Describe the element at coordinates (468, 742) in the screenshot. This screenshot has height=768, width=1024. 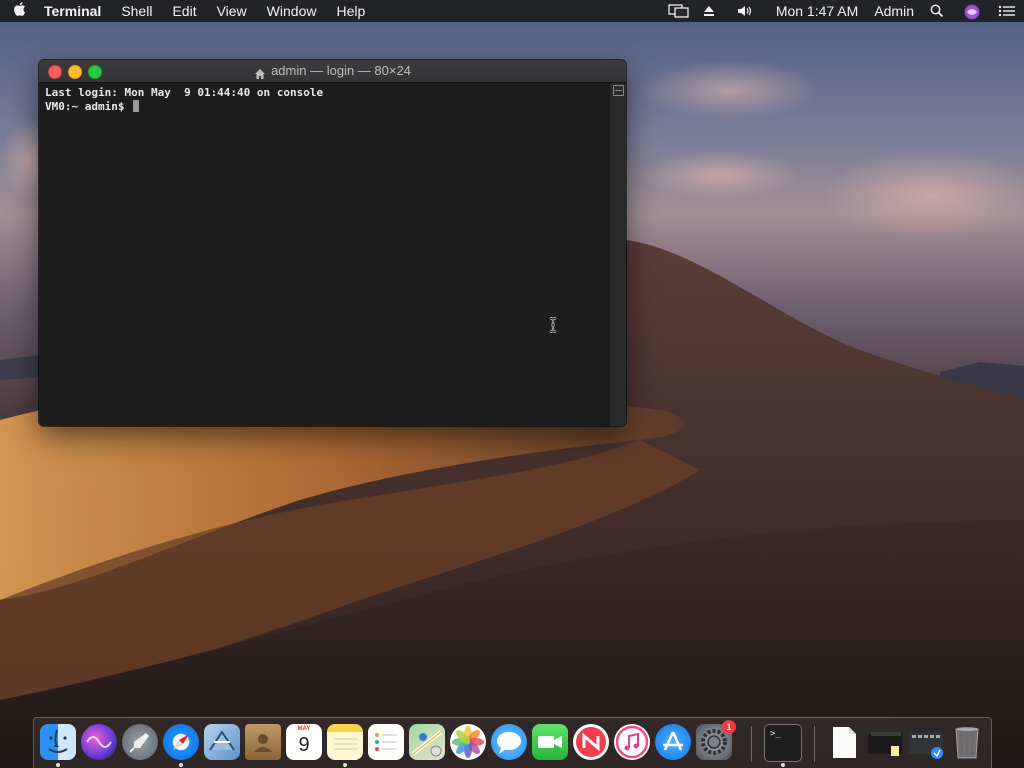
I see `photos-icon` at that location.